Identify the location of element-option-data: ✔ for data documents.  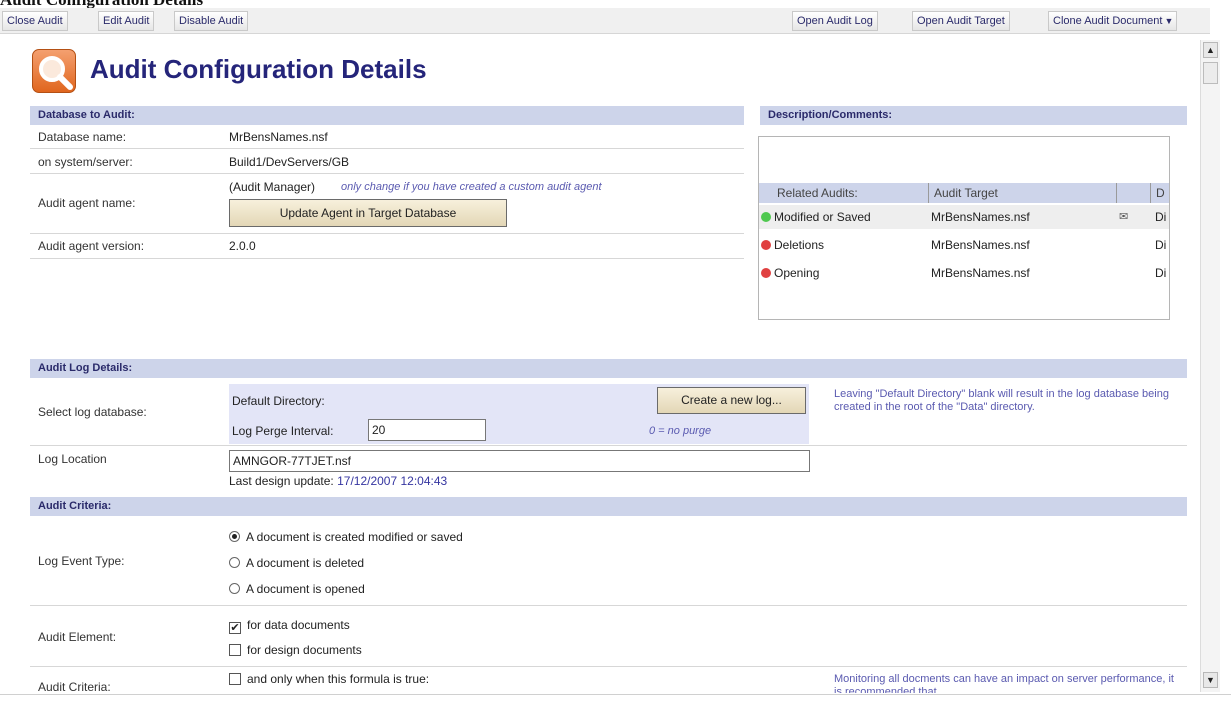
(289, 626).